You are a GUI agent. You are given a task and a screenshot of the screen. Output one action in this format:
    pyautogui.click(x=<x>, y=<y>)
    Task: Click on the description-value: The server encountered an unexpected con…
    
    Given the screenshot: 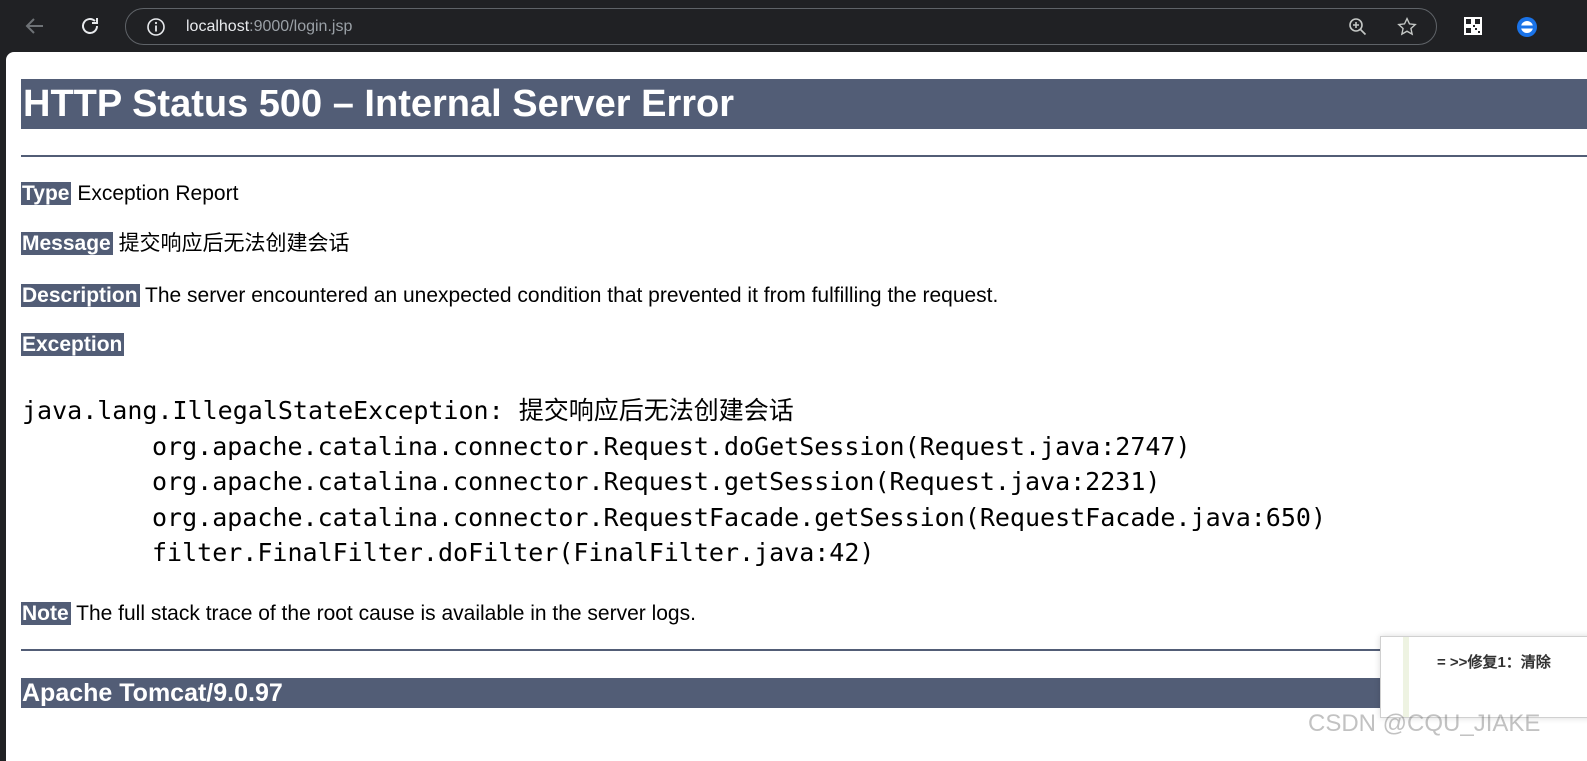 What is the action you would take?
    pyautogui.click(x=572, y=295)
    